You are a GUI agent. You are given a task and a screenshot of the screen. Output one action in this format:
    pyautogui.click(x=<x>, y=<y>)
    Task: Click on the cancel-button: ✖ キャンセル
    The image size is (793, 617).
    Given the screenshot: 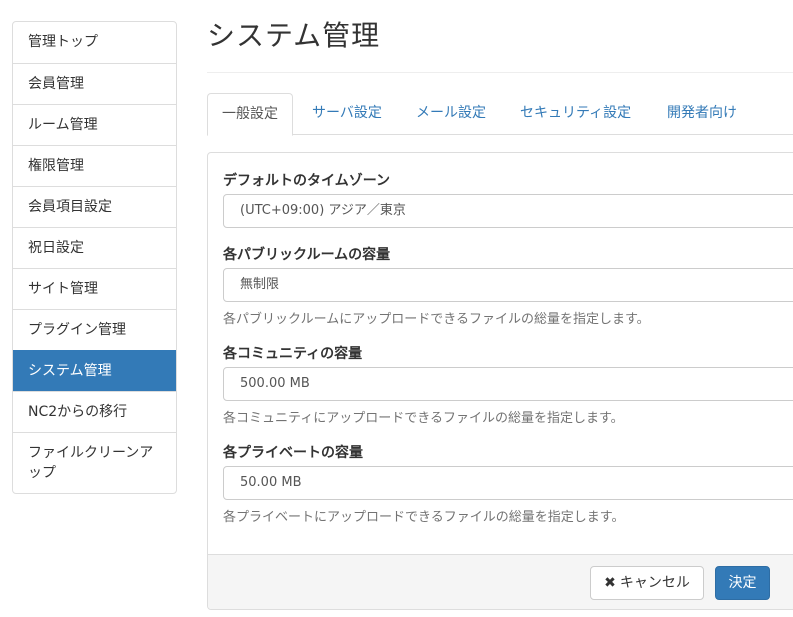 What is the action you would take?
    pyautogui.click(x=647, y=583)
    